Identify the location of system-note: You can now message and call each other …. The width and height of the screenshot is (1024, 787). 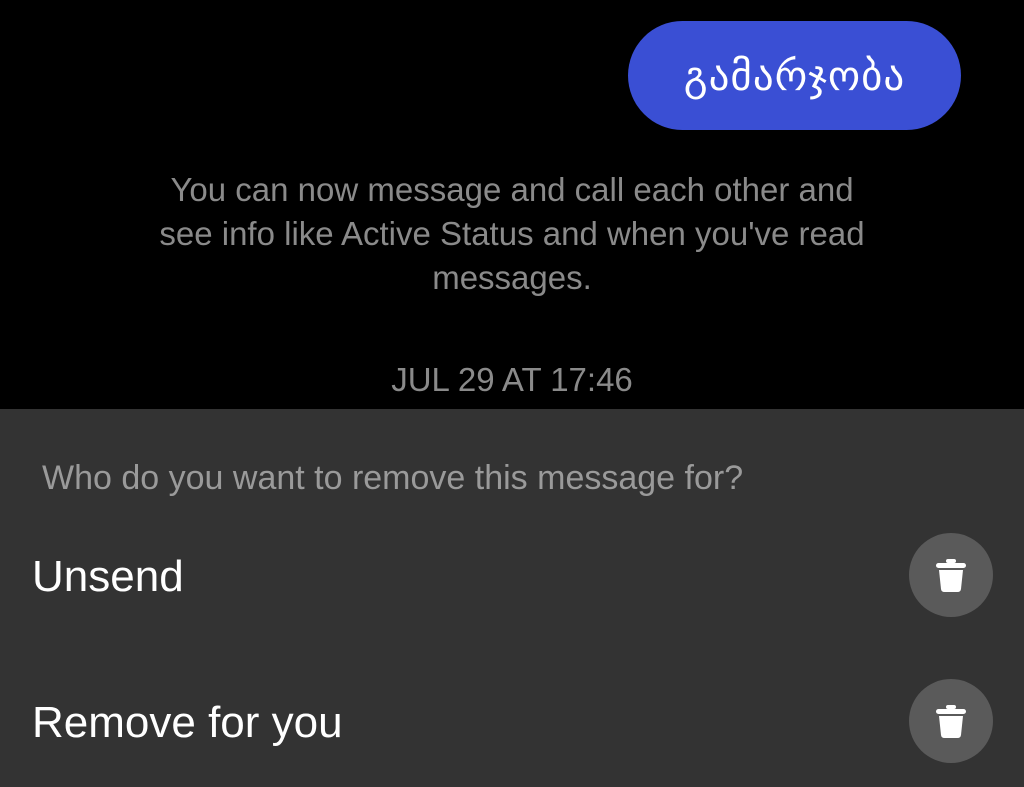
(512, 233).